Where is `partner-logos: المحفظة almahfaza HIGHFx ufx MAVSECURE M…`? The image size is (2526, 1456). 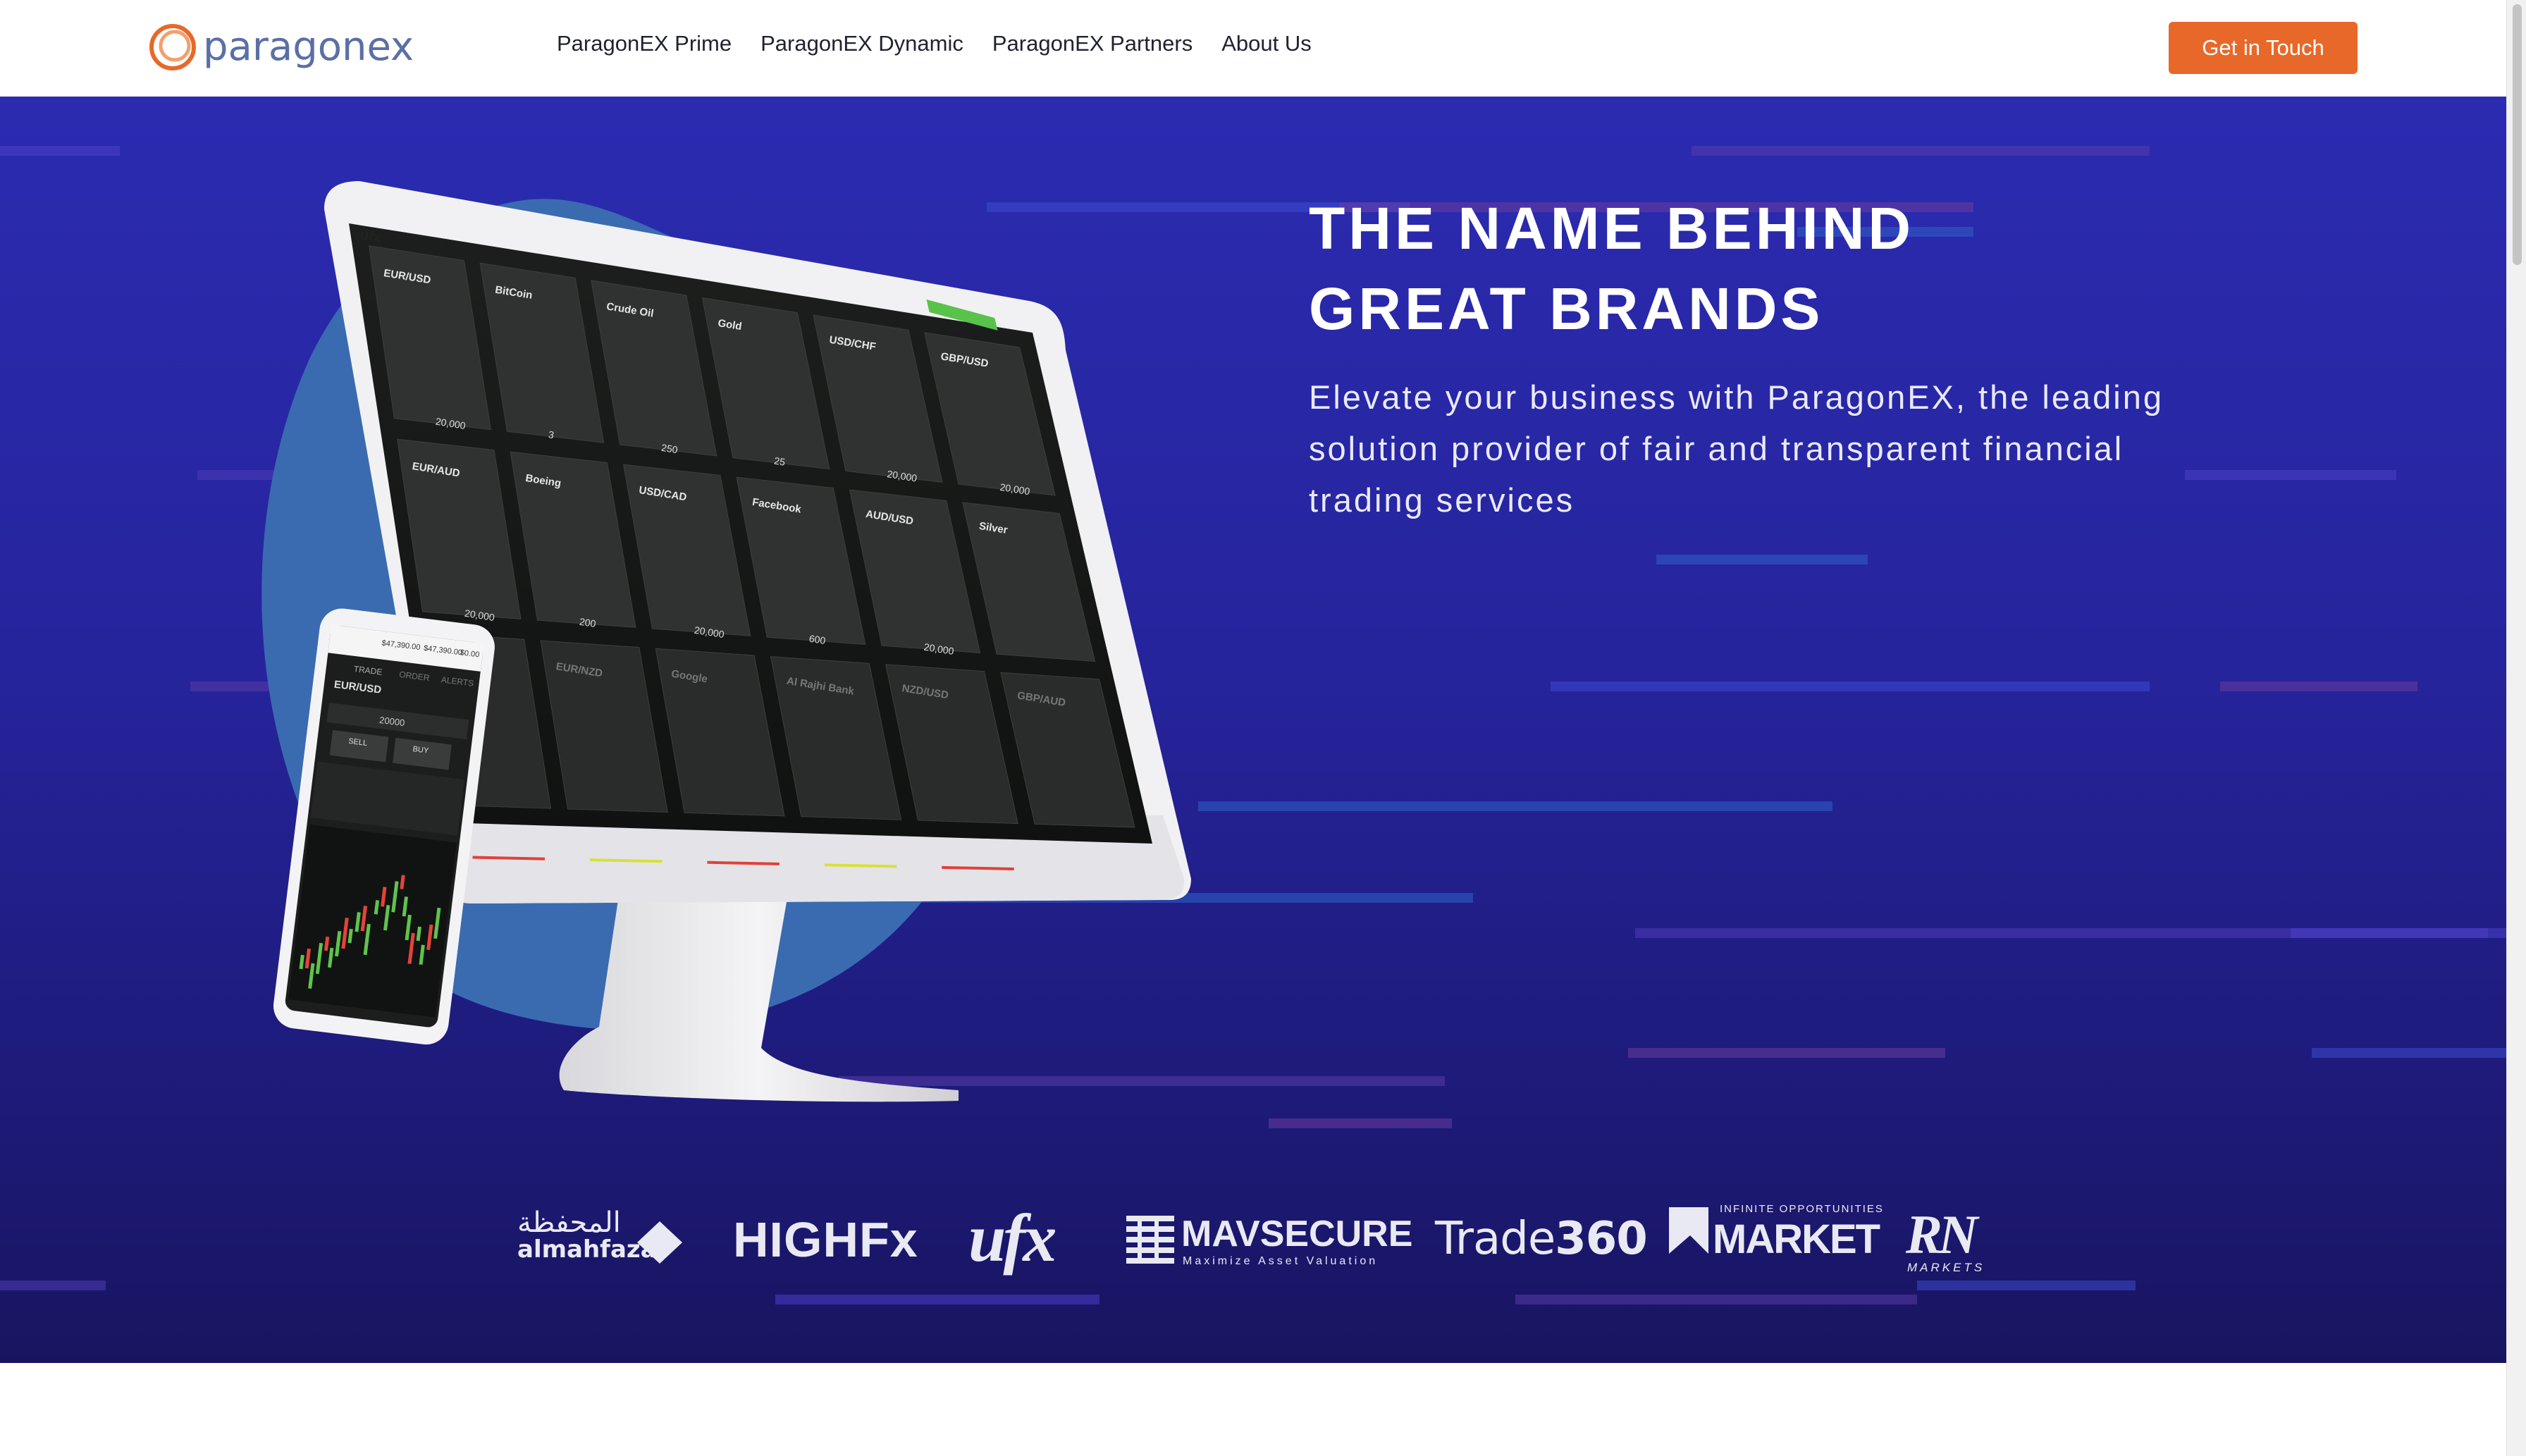
partner-logos: المحفظة almahfaza HIGHFx ufx MAVSECURE M… is located at coordinates (1265, 1240).